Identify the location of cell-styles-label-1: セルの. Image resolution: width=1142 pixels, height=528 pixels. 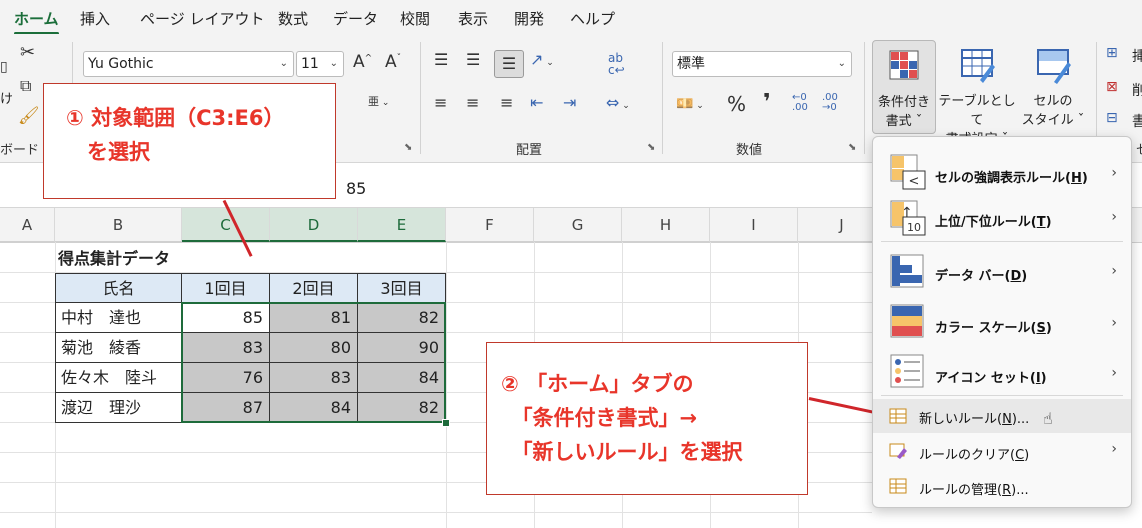
(1053, 101).